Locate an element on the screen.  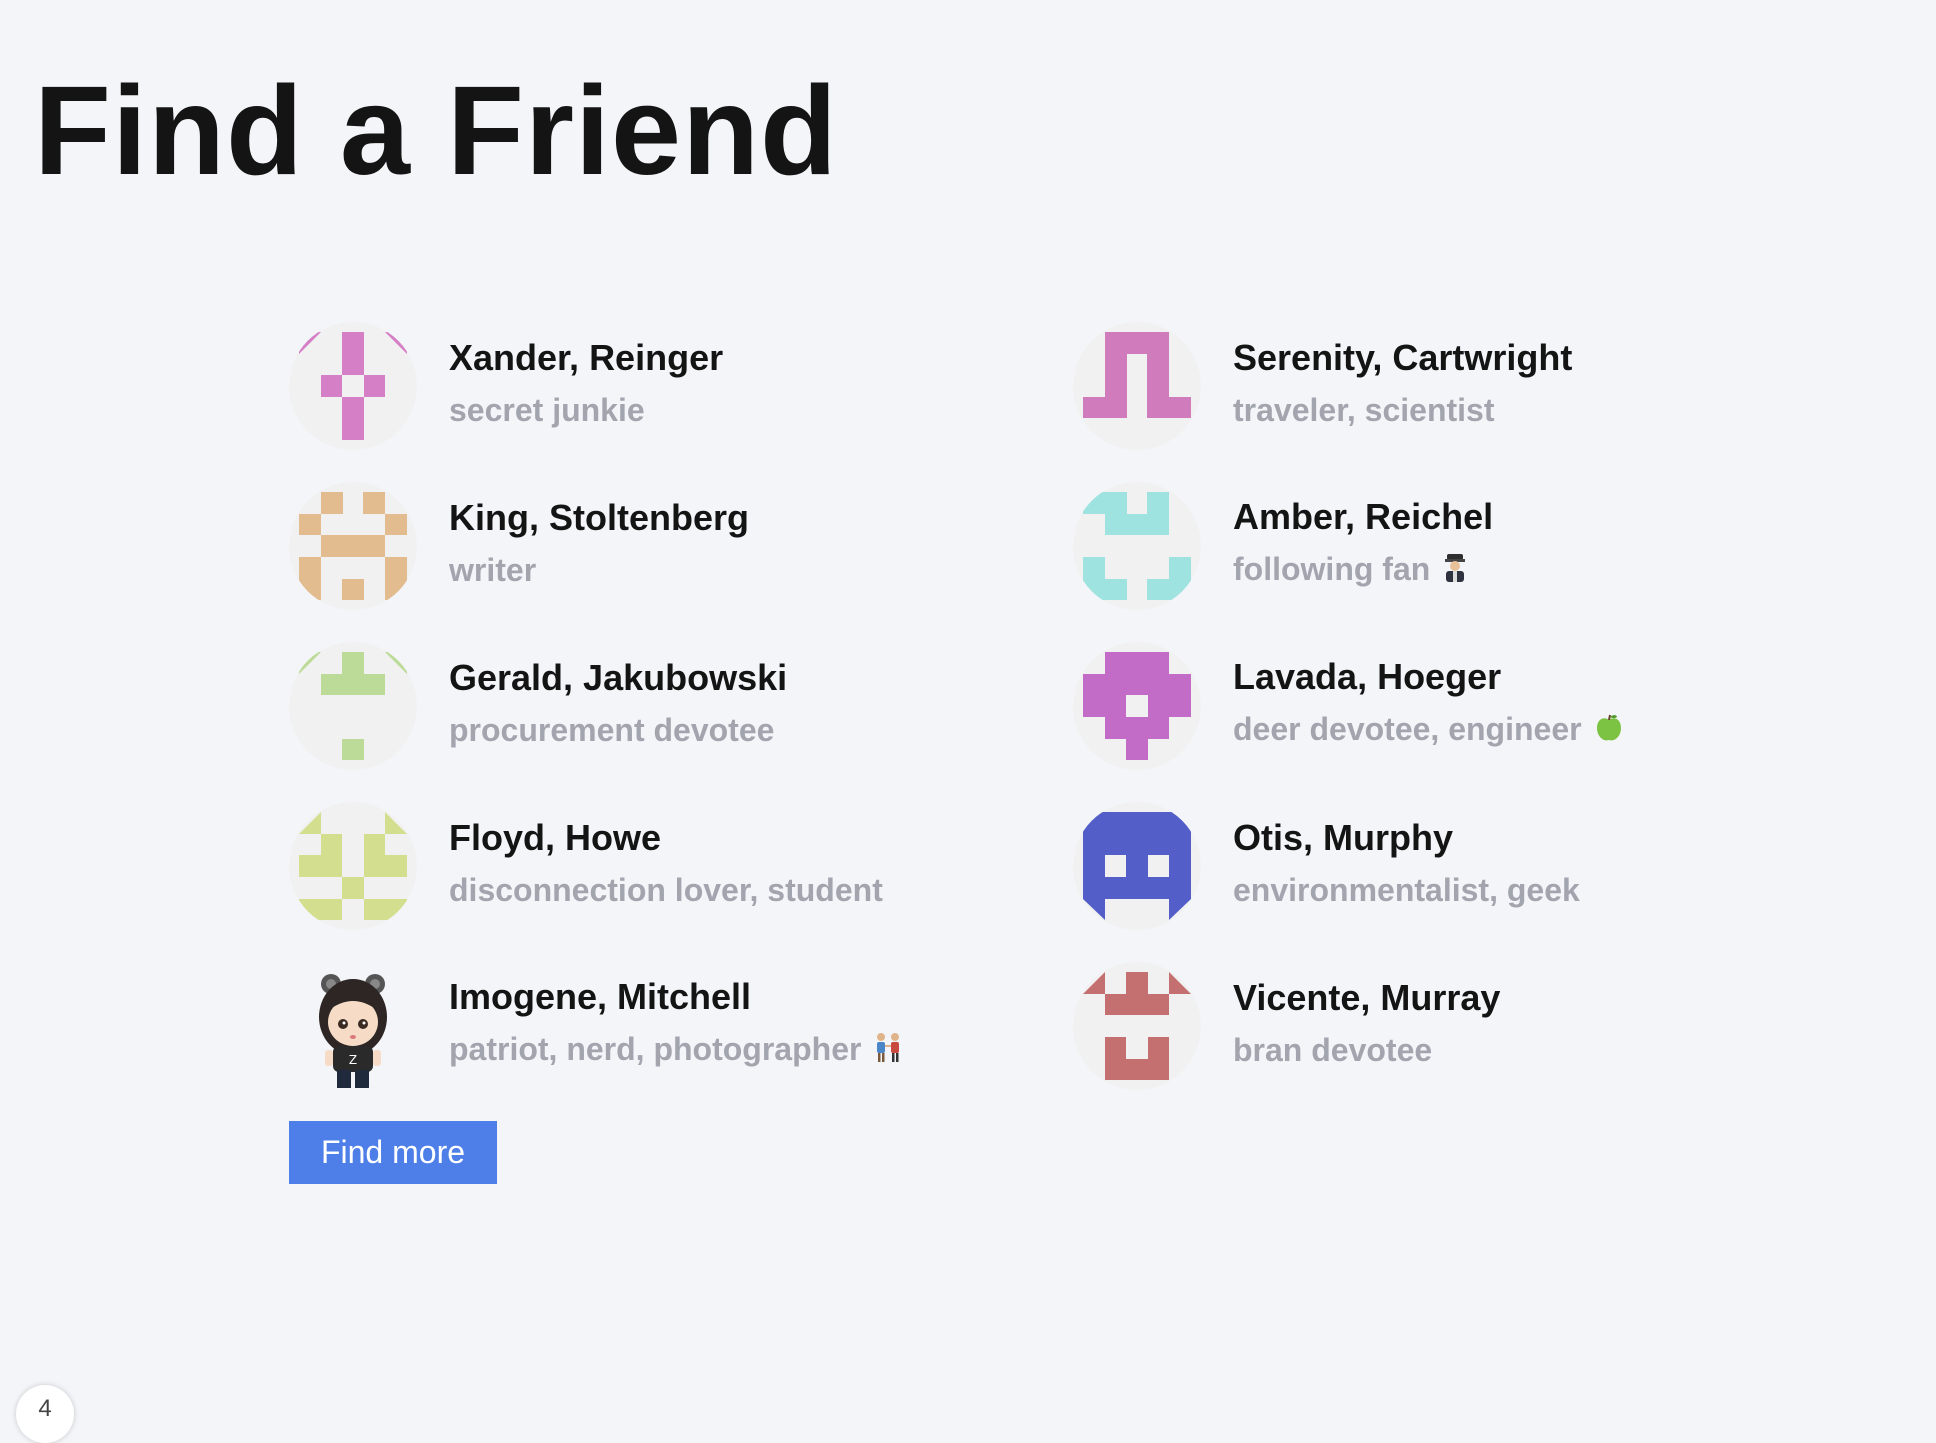
friend-tags: following fan is located at coordinates (1363, 570).